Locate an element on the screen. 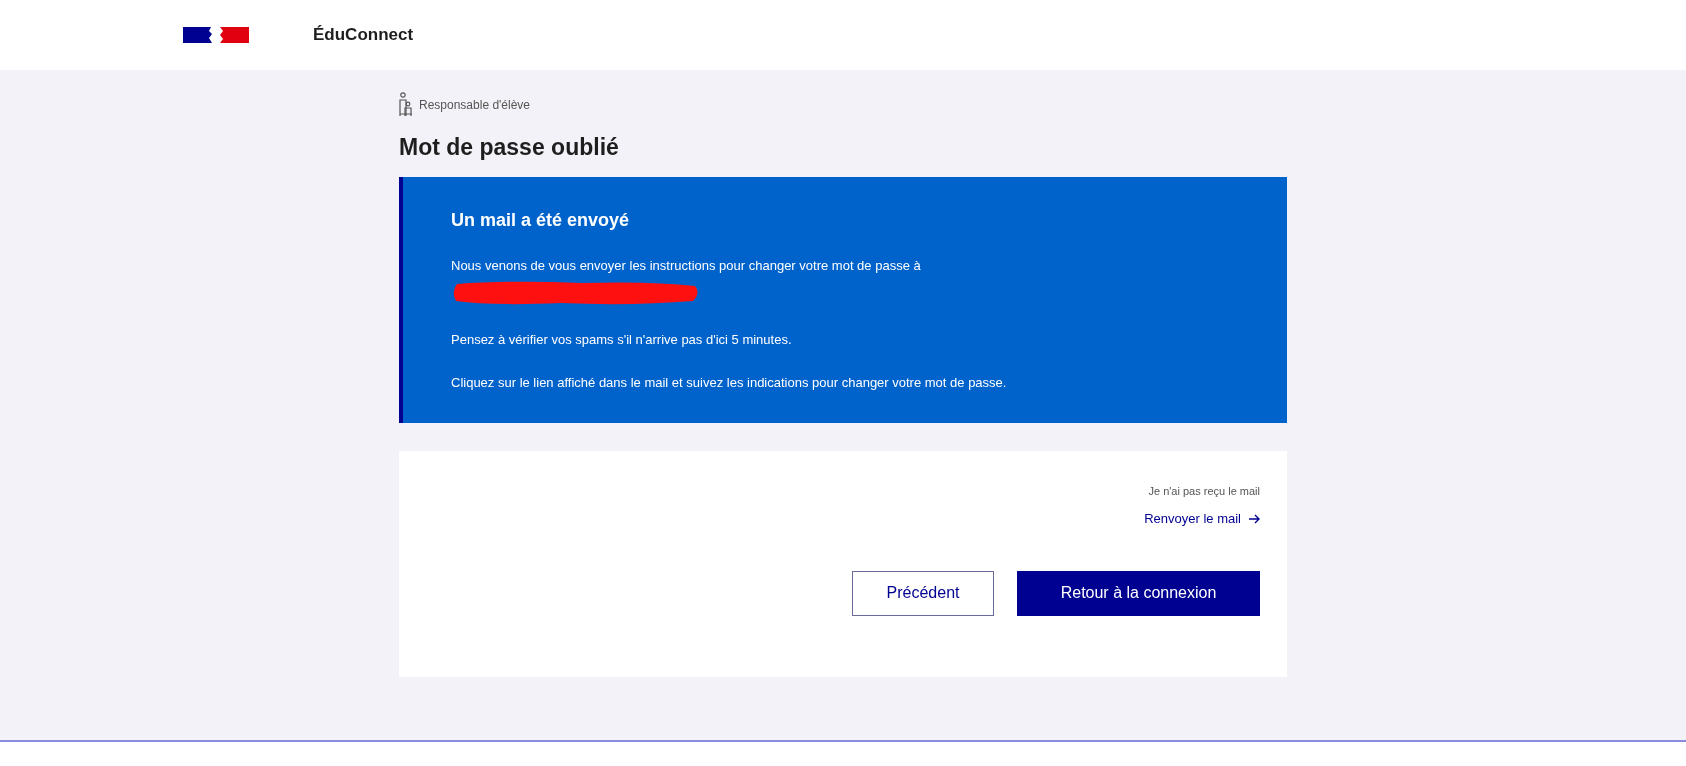 The width and height of the screenshot is (1686, 766). arrow-right-icon is located at coordinates (1254, 518).